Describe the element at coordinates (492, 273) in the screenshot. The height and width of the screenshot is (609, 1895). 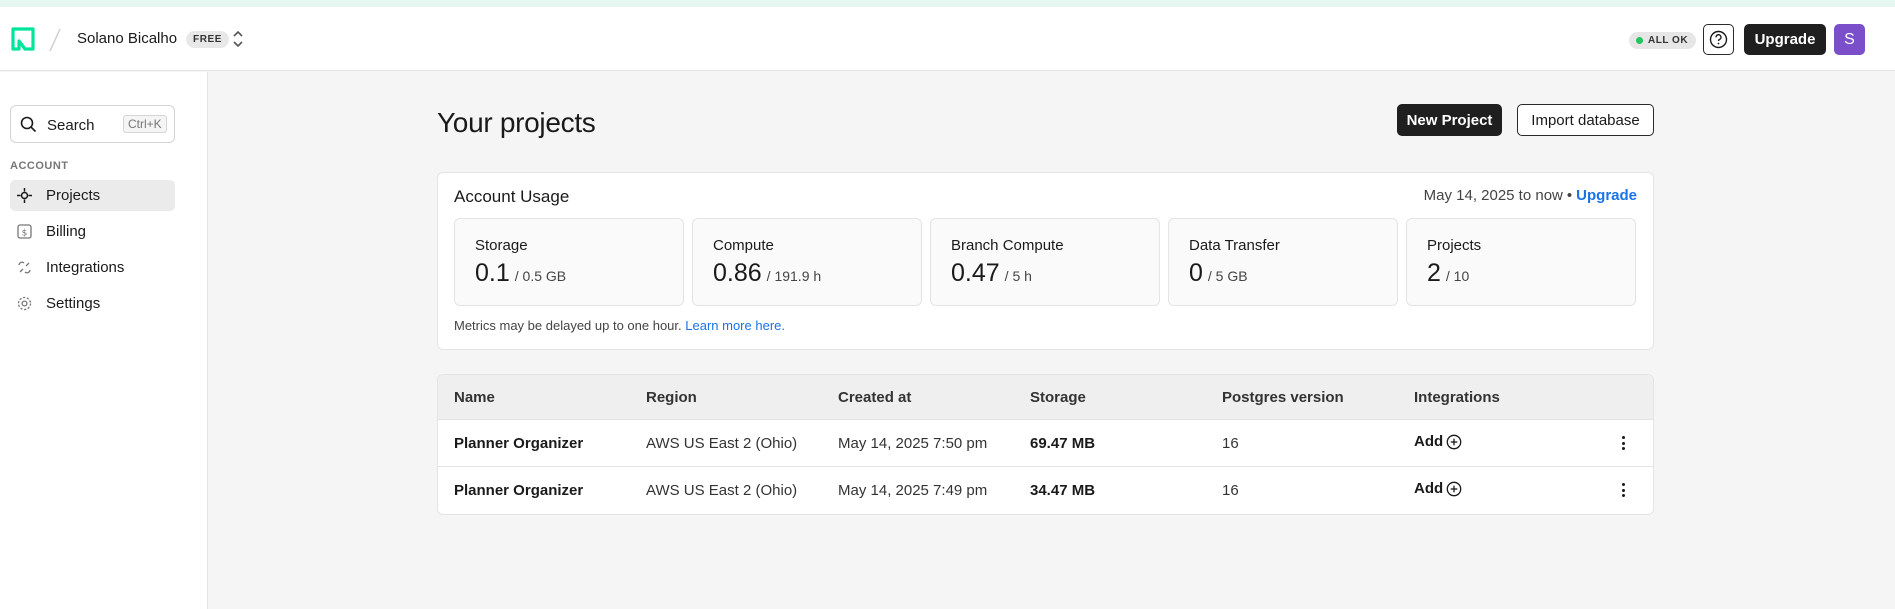
I see `metric-value: 0.1` at that location.